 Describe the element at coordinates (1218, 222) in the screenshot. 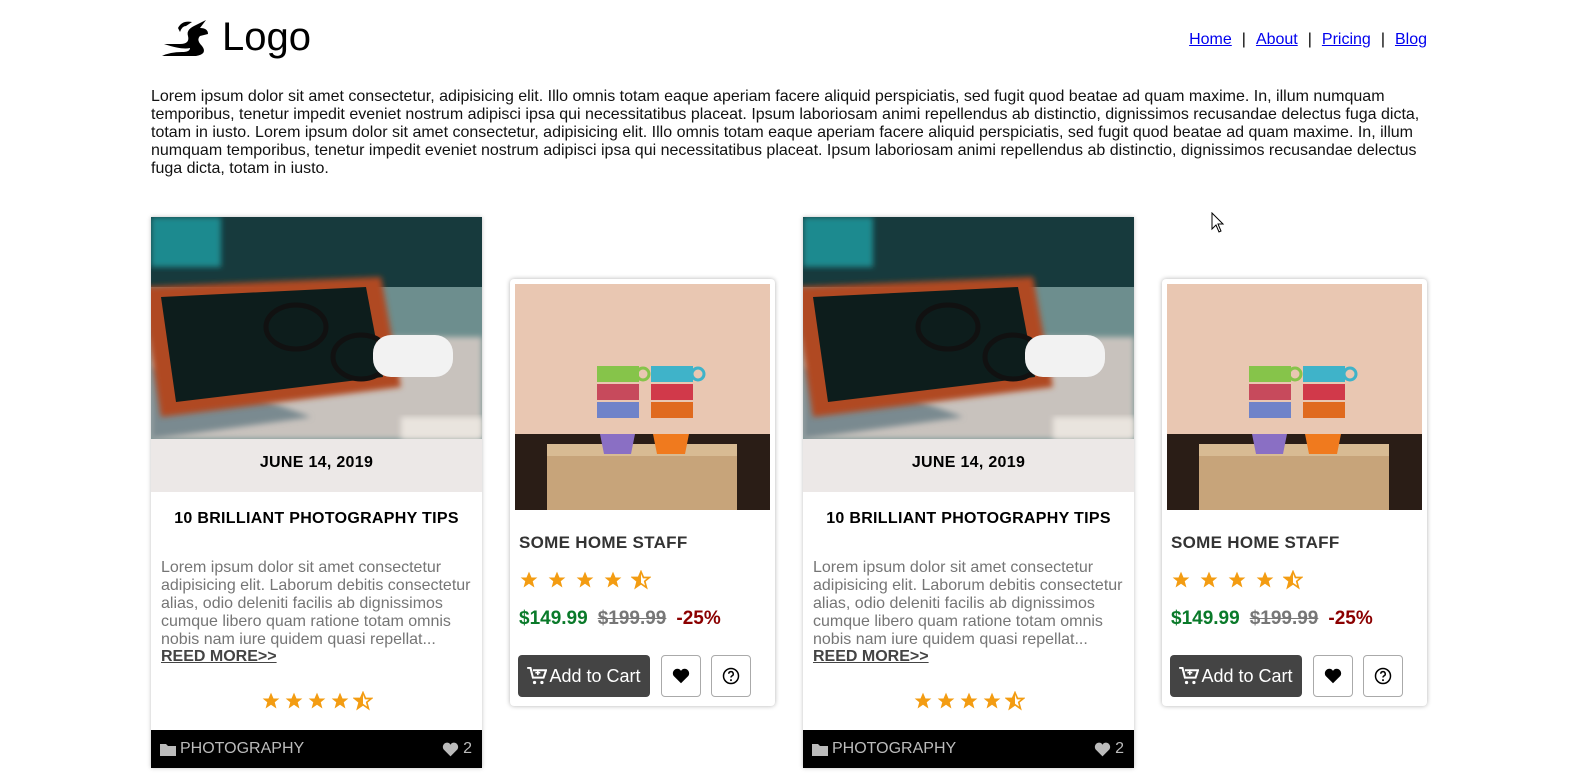

I see `mouse-cursor-icon` at that location.